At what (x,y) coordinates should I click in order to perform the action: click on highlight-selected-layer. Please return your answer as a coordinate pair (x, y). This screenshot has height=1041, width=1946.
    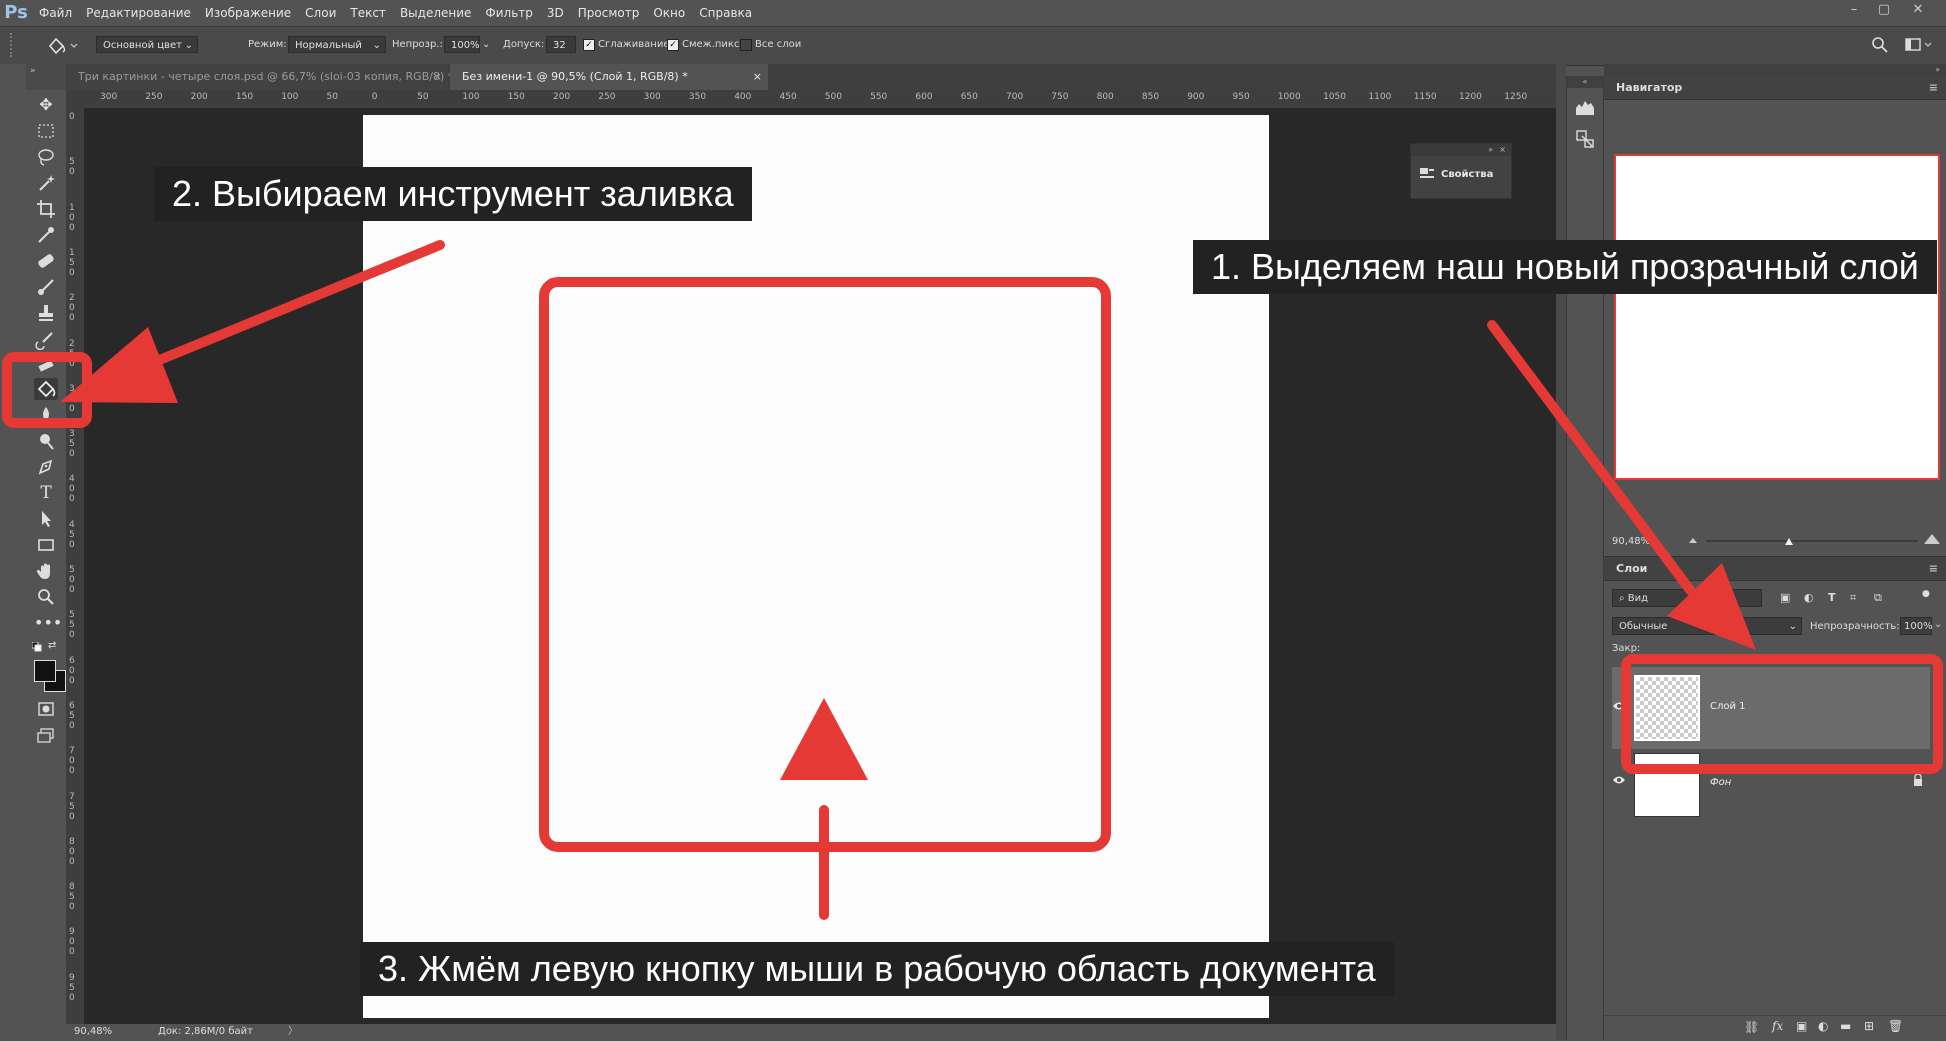
    Looking at the image, I should click on (1782, 714).